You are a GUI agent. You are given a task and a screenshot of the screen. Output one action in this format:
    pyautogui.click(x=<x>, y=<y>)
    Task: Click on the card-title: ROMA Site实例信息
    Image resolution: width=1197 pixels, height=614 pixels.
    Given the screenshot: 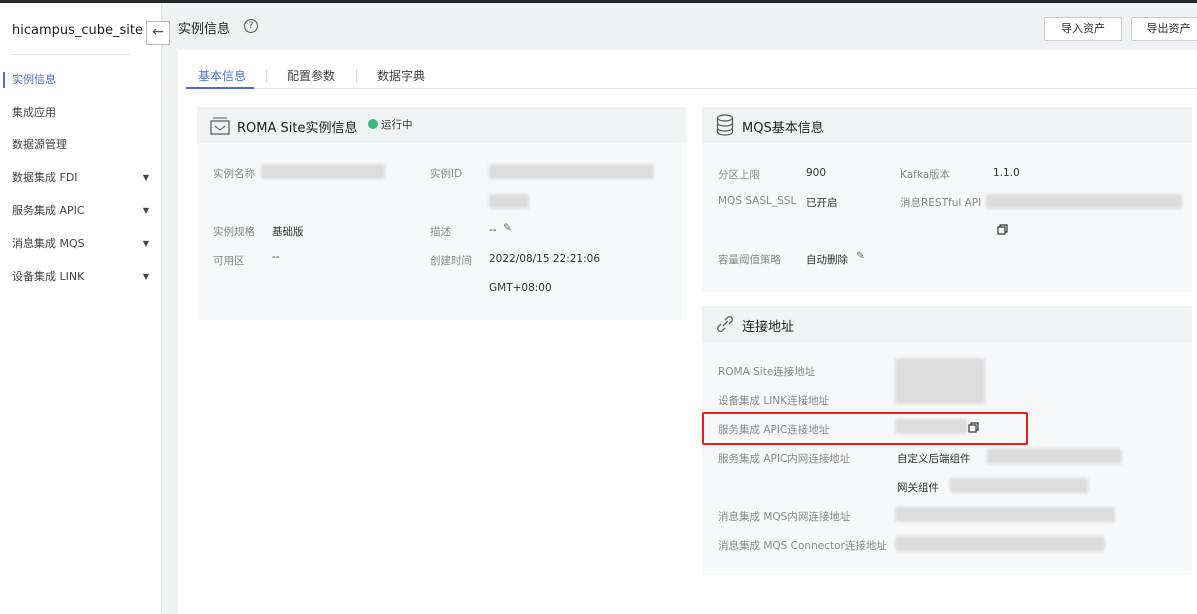 What is the action you would take?
    pyautogui.click(x=297, y=128)
    